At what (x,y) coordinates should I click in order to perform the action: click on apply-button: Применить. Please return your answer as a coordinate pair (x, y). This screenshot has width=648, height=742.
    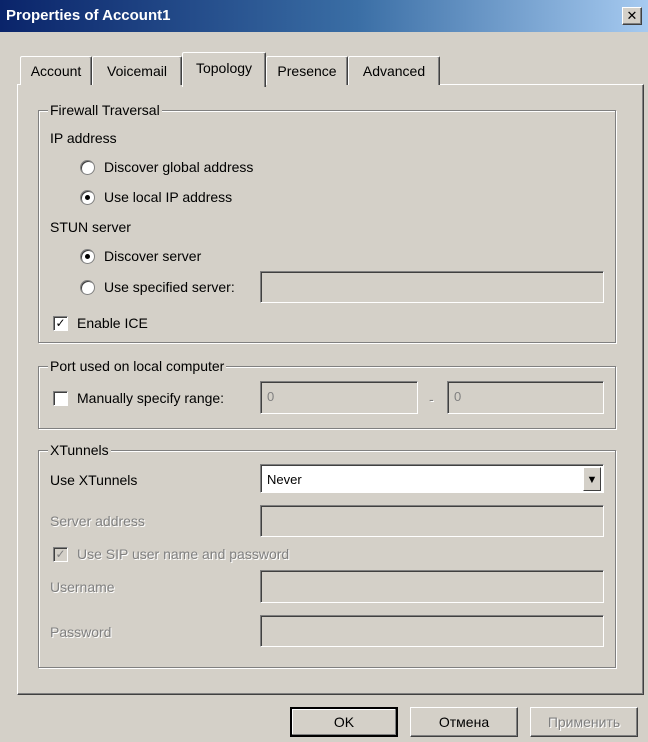
    Looking at the image, I should click on (584, 722).